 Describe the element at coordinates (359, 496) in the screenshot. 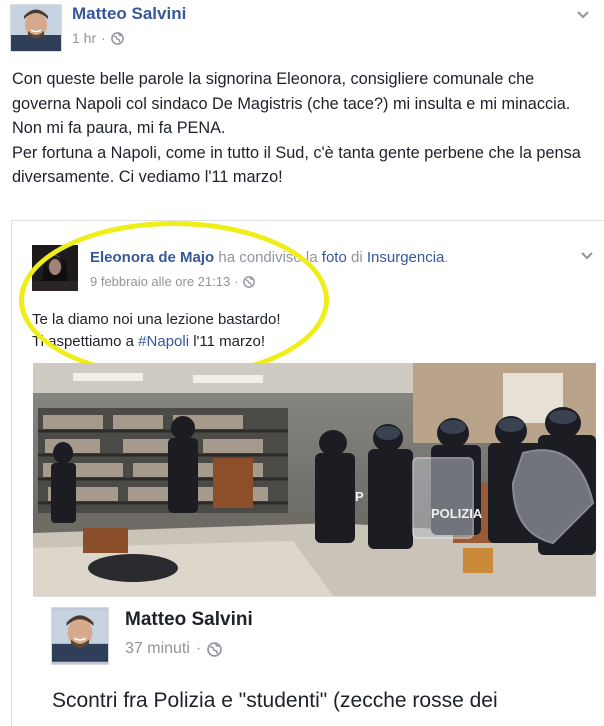

I see `svg-text: P` at that location.